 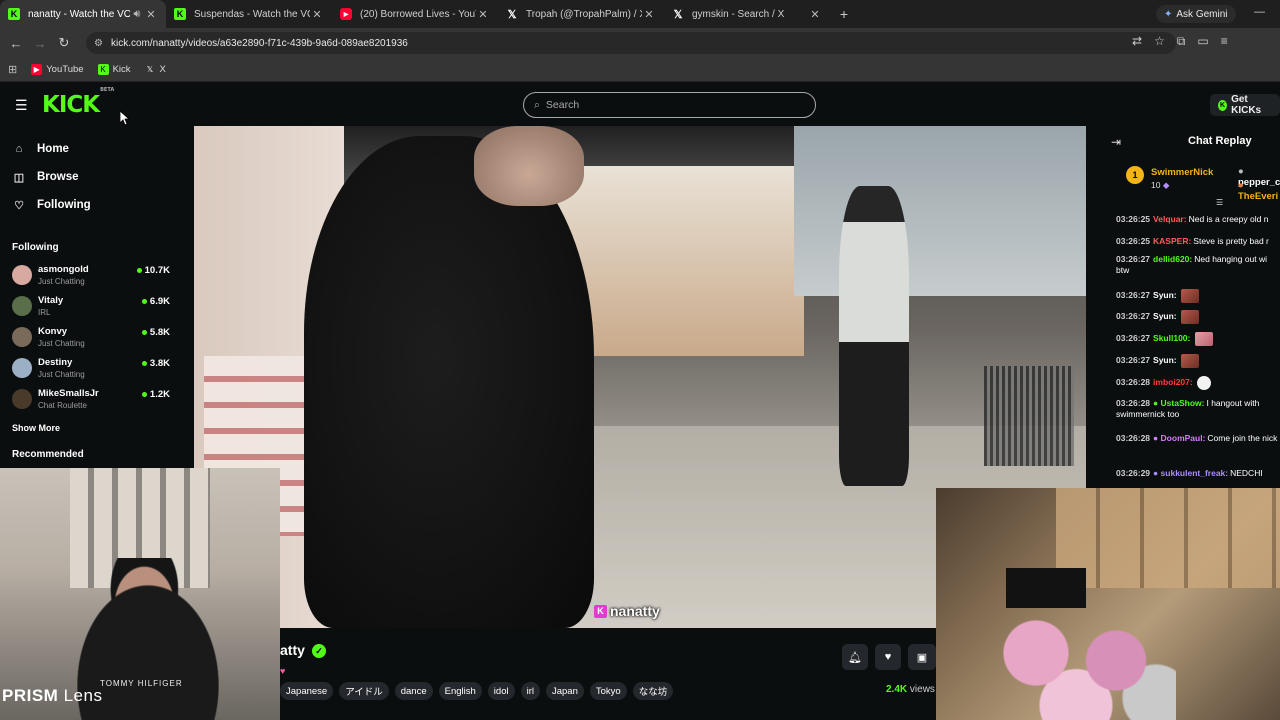 What do you see at coordinates (19, 205) in the screenshot?
I see `heart-icon: ♡` at bounding box center [19, 205].